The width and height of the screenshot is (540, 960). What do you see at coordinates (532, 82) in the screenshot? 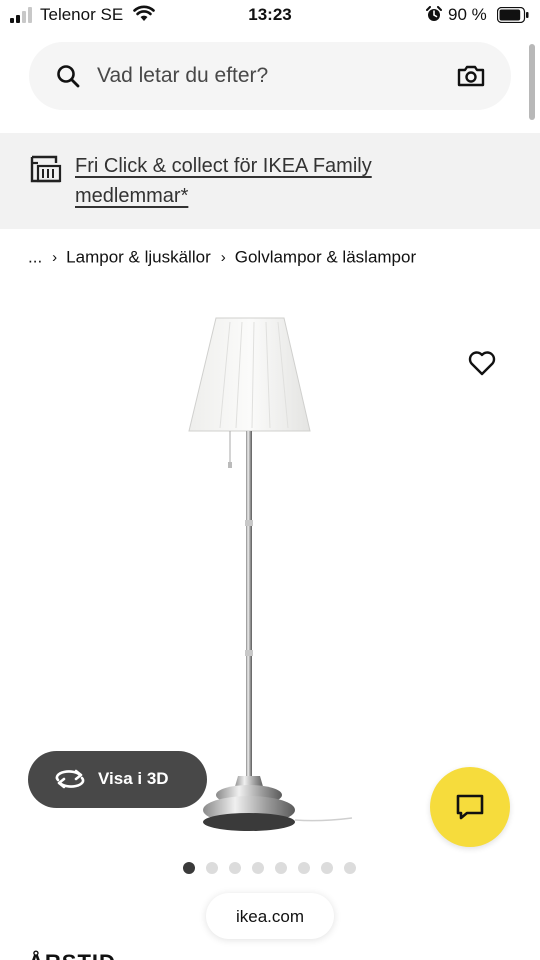
I see `scrollbar` at bounding box center [532, 82].